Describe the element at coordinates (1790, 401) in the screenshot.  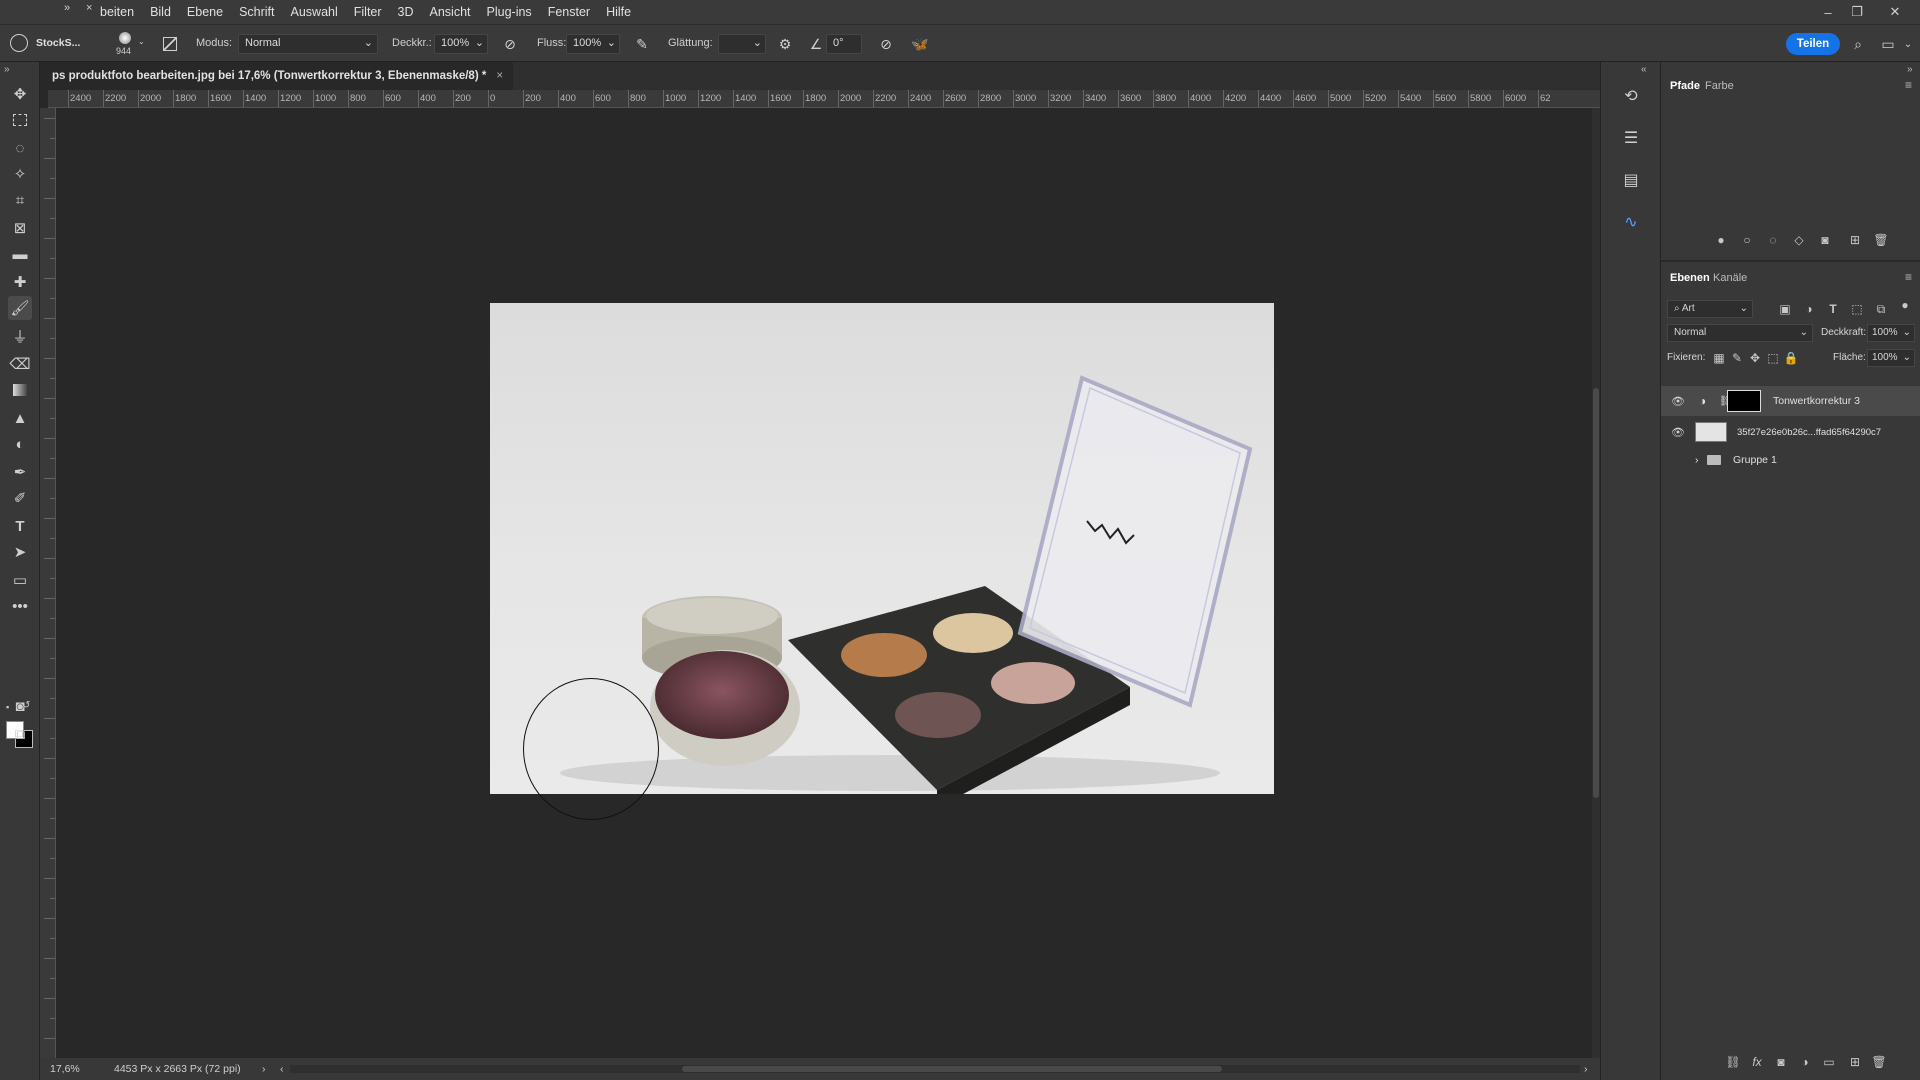
I see `layer-row: 👁 ◑ ⛓ Tonwertkorrektur 3` at that location.